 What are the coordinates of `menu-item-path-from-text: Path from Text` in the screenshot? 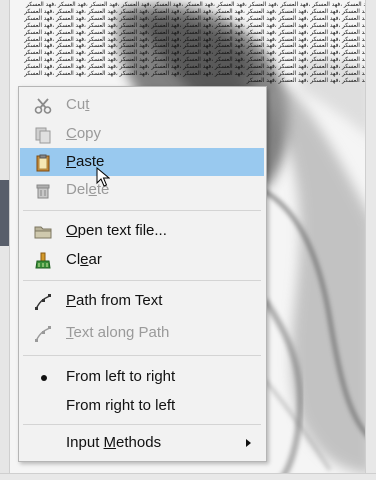 It's located at (142, 301).